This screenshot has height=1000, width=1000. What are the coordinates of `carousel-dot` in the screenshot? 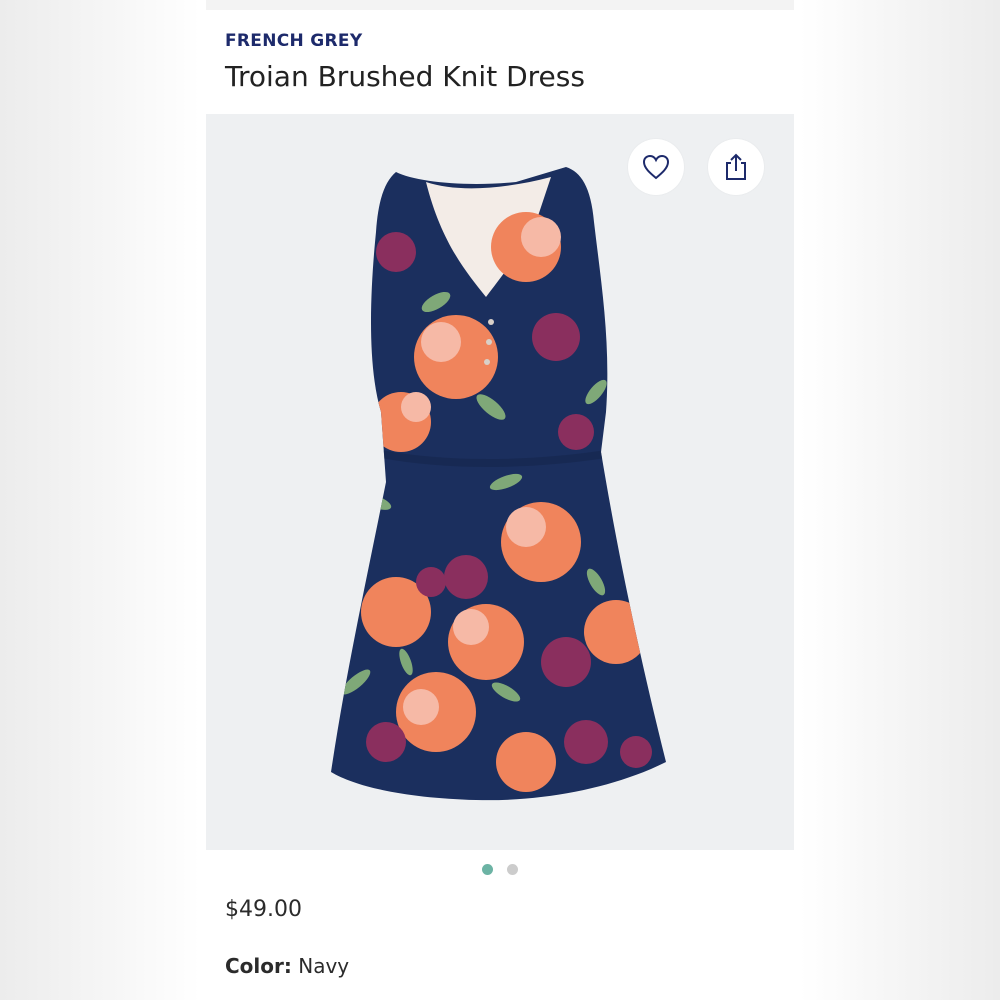 It's located at (512, 869).